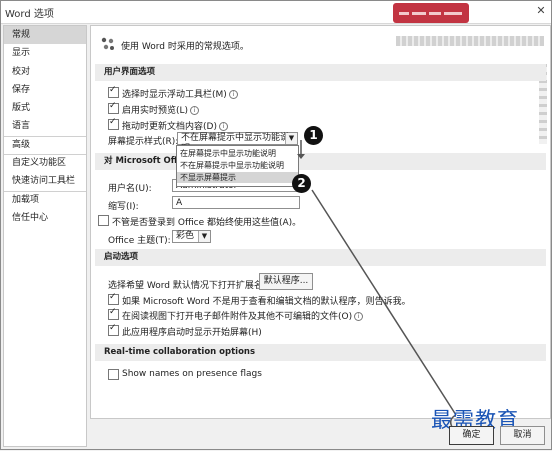  I want to click on callout-badge-1: 1, so click(313, 135).